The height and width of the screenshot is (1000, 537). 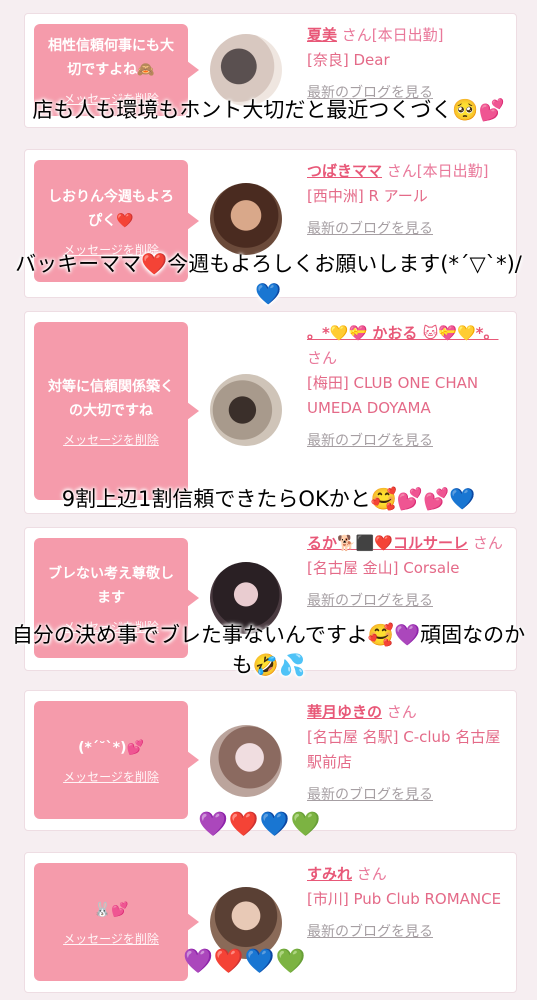 What do you see at coordinates (268, 110) in the screenshot?
I see `caption-overlay: 店も人も環境もホント大切だと最近つくづく🥺💕` at bounding box center [268, 110].